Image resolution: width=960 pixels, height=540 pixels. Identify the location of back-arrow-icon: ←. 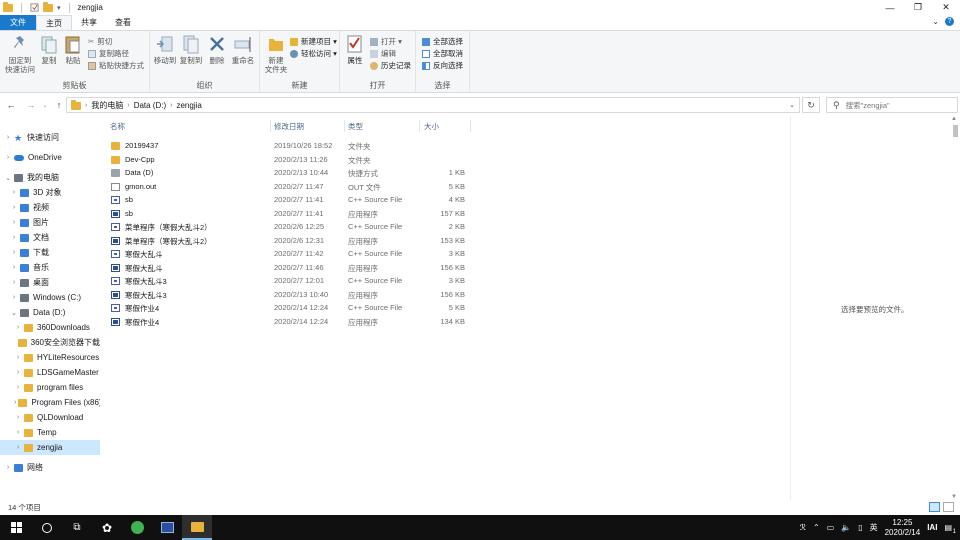
(11, 105).